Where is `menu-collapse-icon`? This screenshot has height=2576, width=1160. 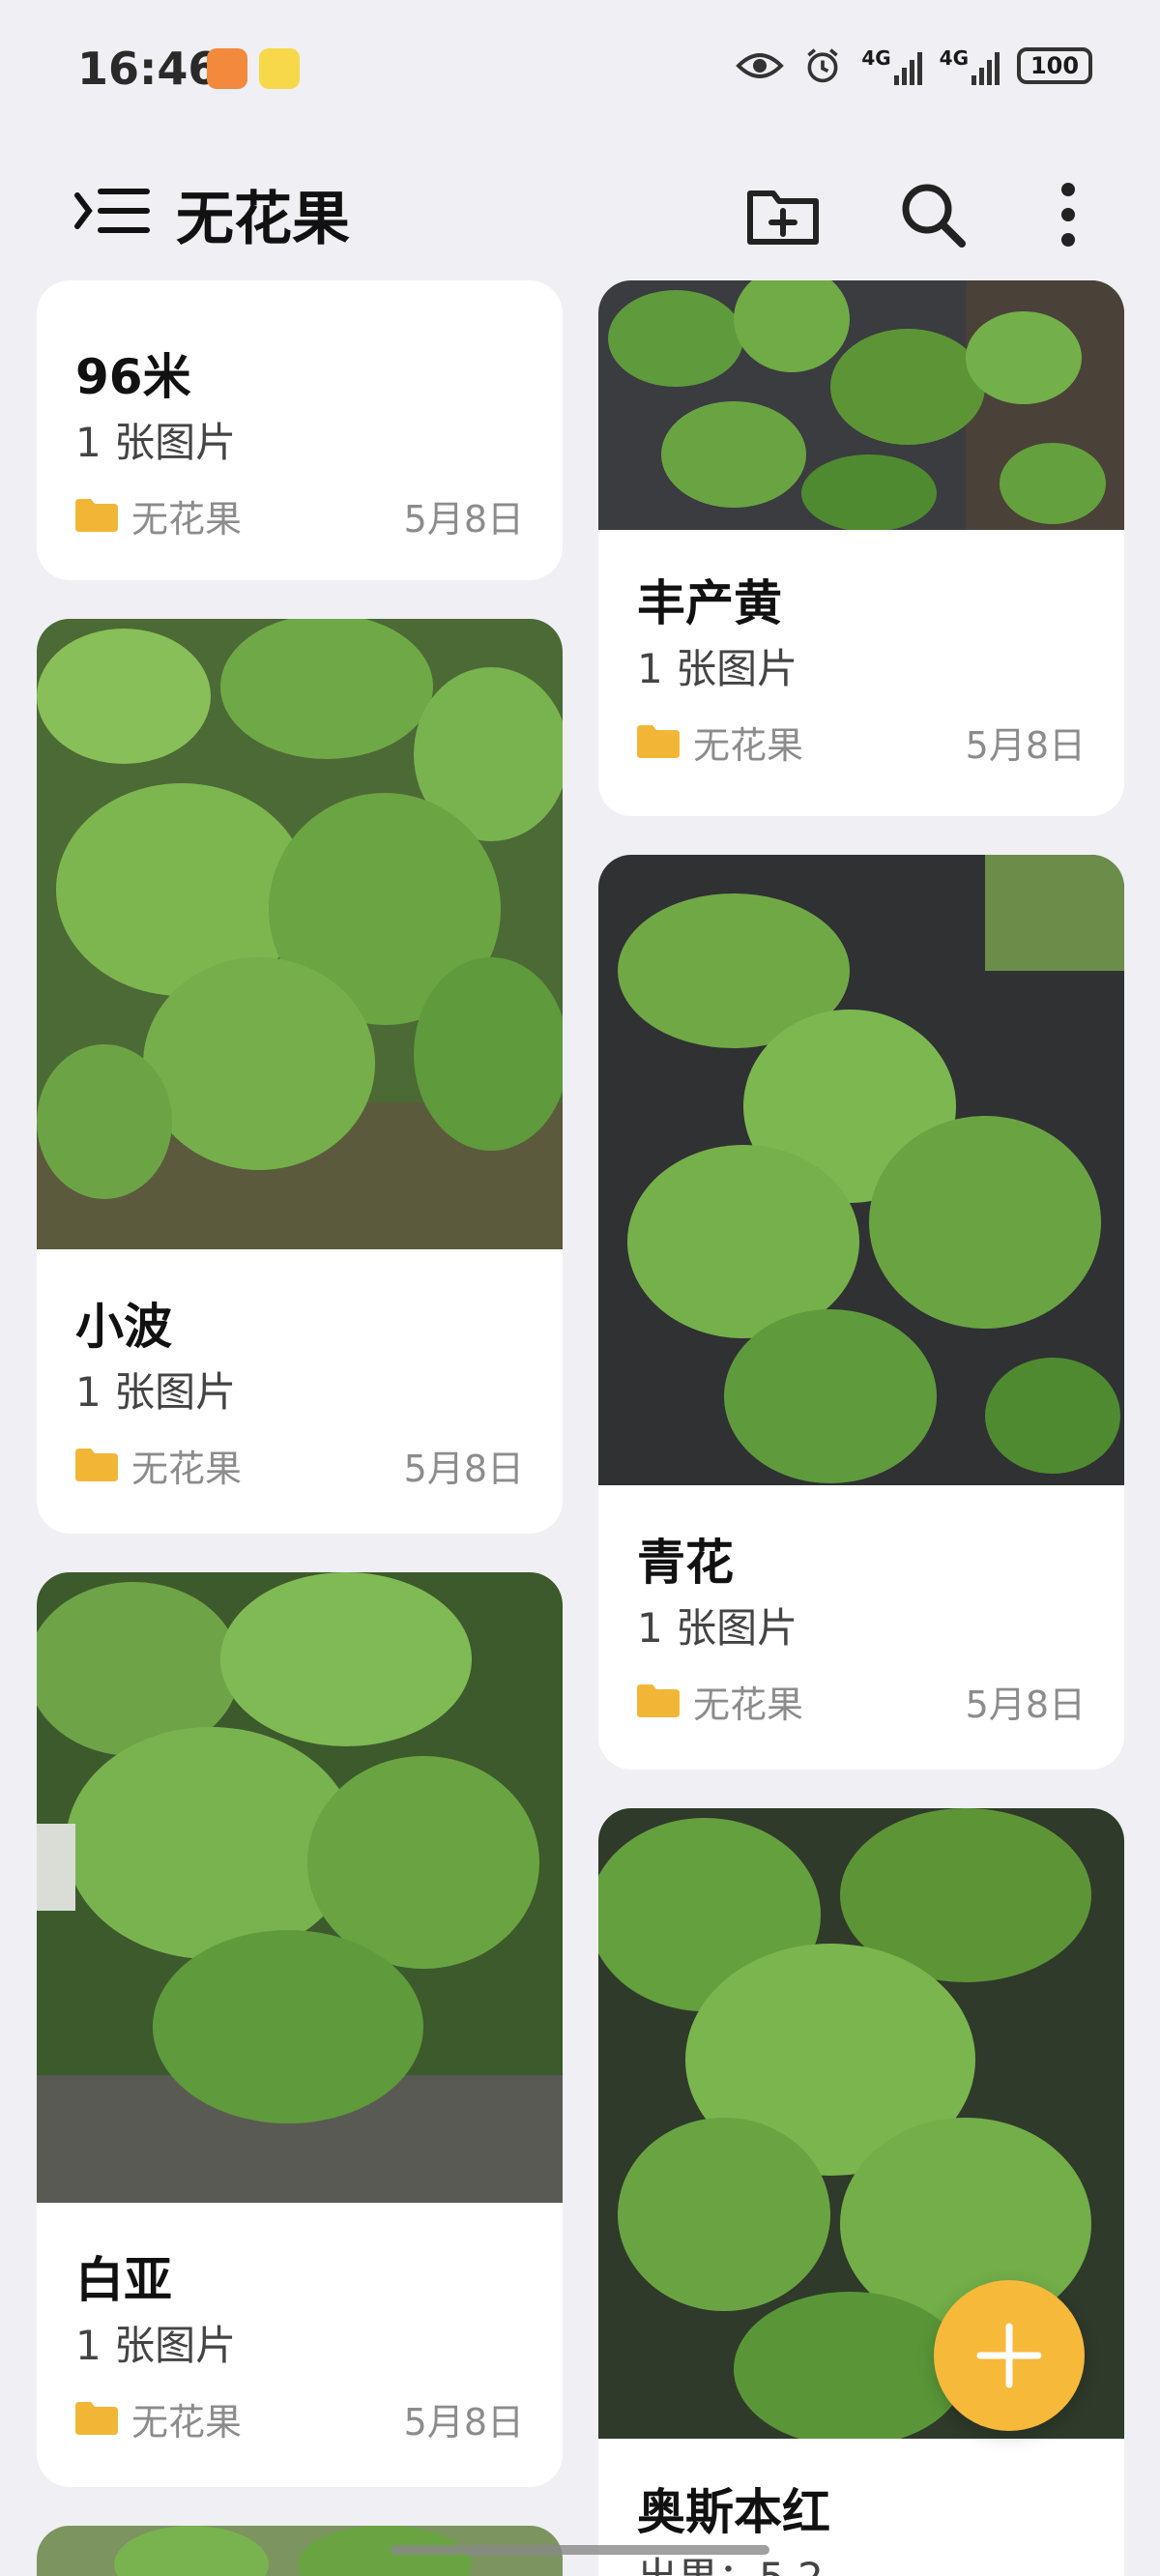
menu-collapse-icon is located at coordinates (112, 211).